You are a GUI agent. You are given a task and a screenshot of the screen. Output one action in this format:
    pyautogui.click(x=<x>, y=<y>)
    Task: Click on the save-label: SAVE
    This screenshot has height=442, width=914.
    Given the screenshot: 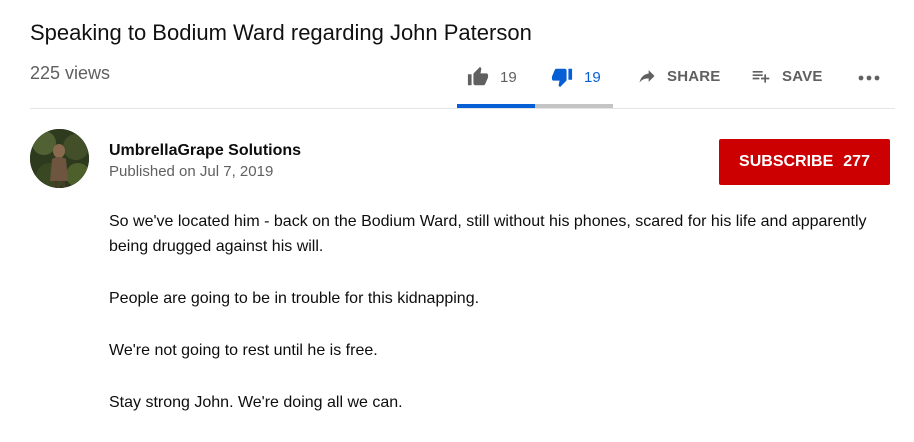 What is the action you would take?
    pyautogui.click(x=802, y=76)
    